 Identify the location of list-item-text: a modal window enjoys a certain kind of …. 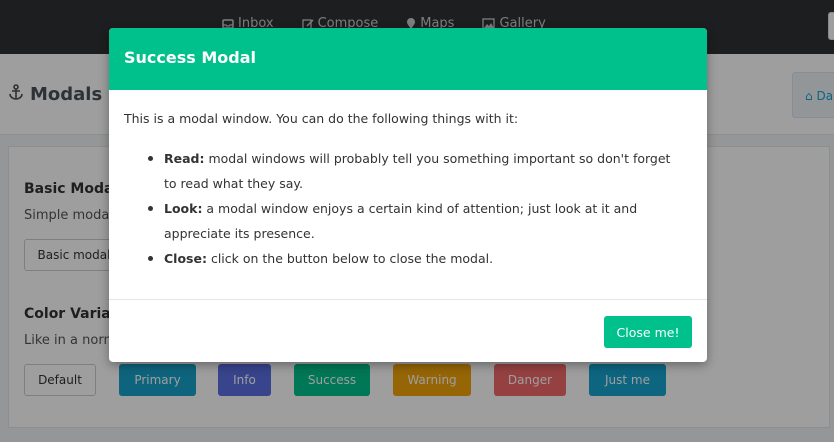
(401, 221).